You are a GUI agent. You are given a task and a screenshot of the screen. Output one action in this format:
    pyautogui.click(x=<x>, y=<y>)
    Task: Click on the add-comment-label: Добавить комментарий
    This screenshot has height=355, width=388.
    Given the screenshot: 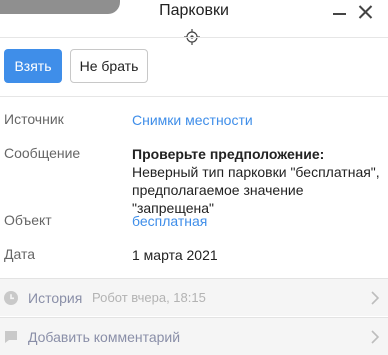 What is the action you would take?
    pyautogui.click(x=104, y=337)
    